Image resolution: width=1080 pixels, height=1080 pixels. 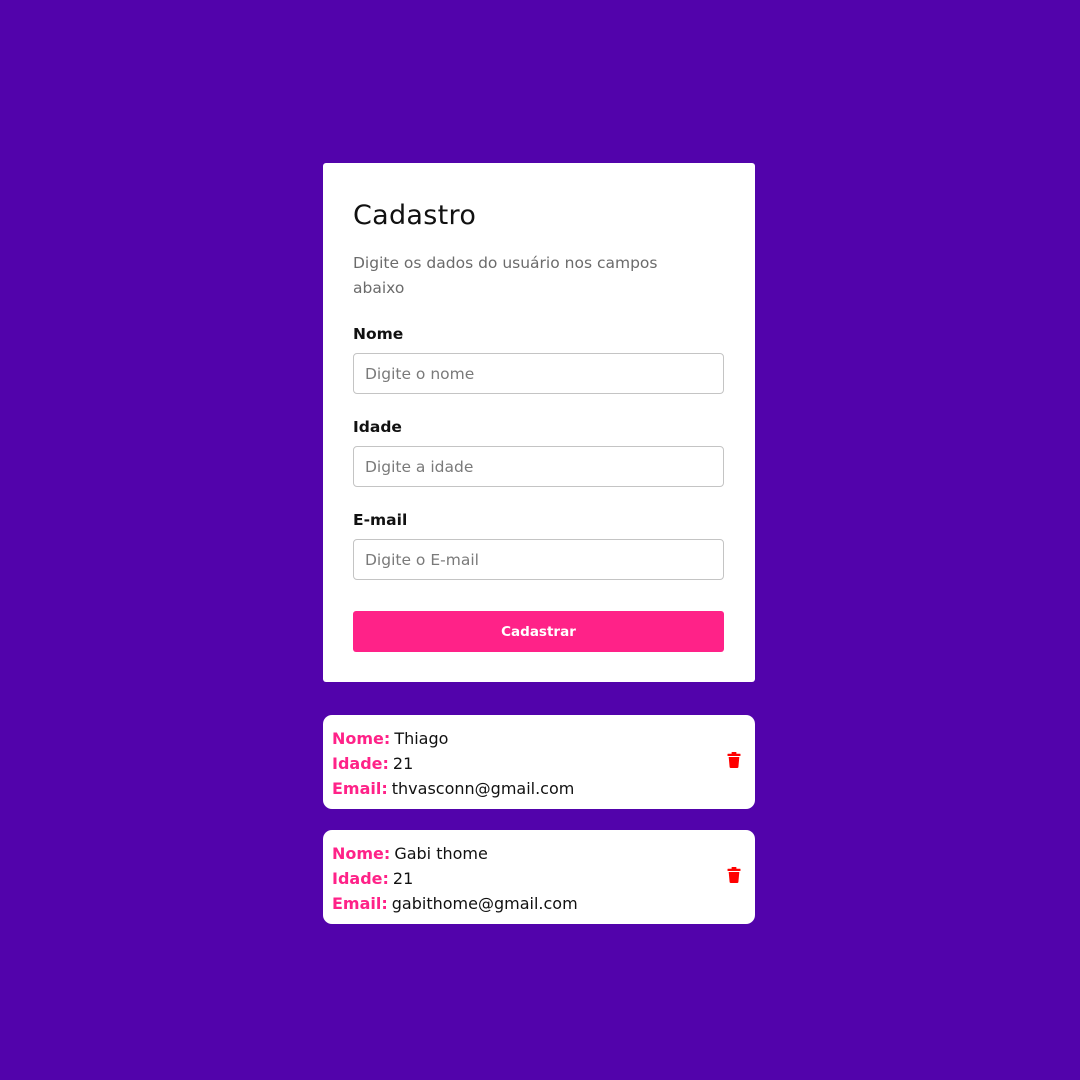 I want to click on user-email-line: Email: thvasconn@gmail.com, so click(x=543, y=788).